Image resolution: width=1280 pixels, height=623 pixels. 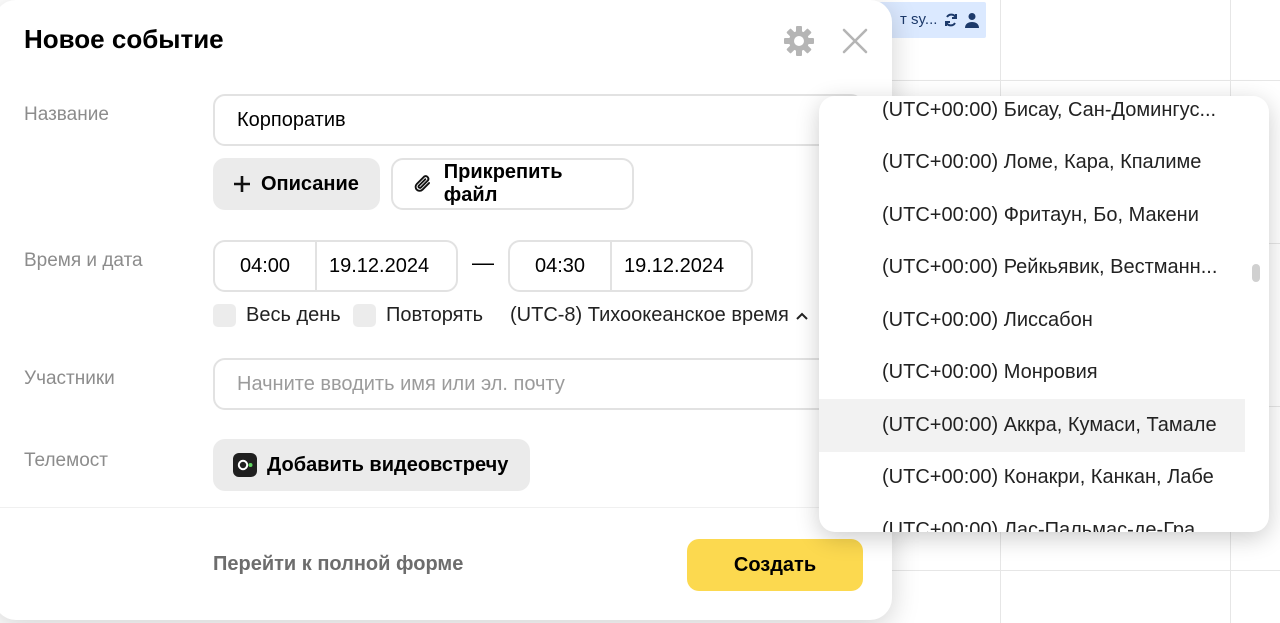 What do you see at coordinates (293, 315) in the screenshot?
I see `all-day-label: Весь день` at bounding box center [293, 315].